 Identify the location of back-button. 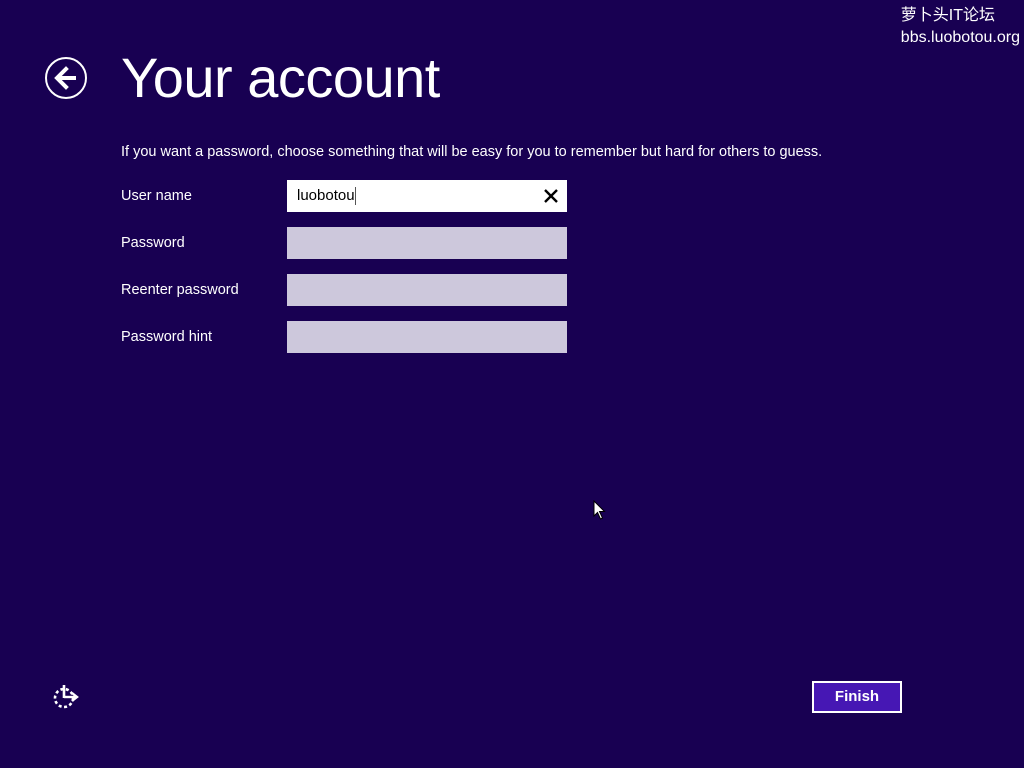
(66, 78).